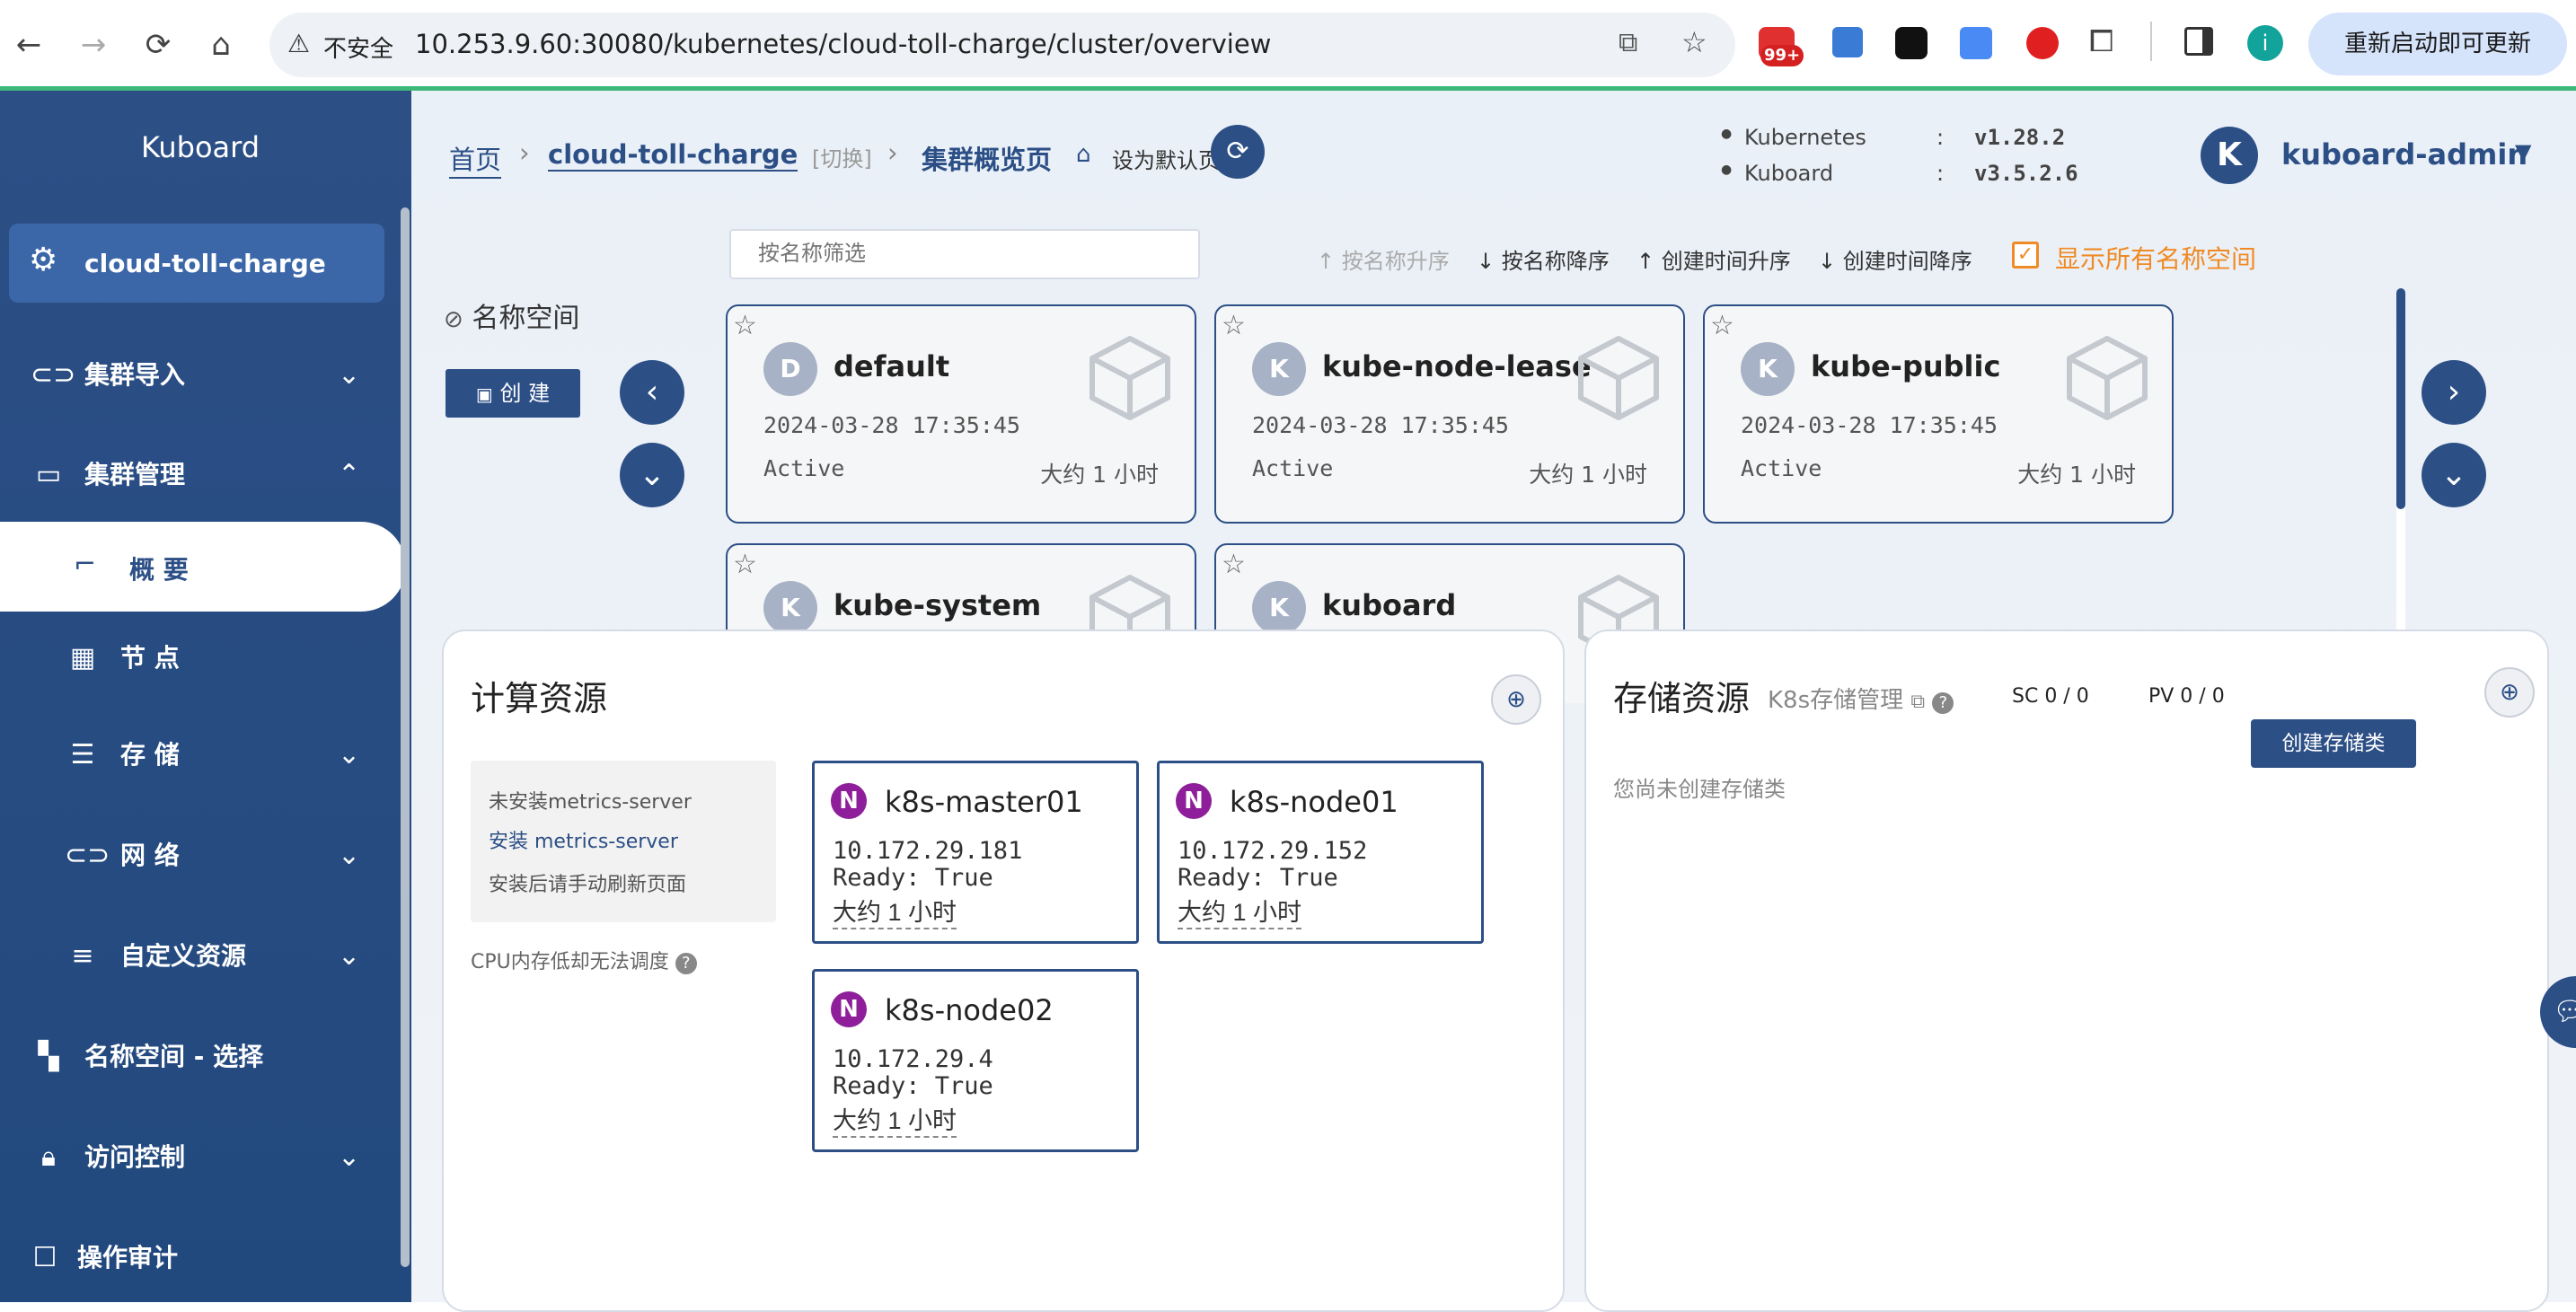 Image resolution: width=2576 pixels, height=1312 pixels. Describe the element at coordinates (2101, 41) in the screenshot. I see `extensions-puzzle-icon: ⧠` at that location.